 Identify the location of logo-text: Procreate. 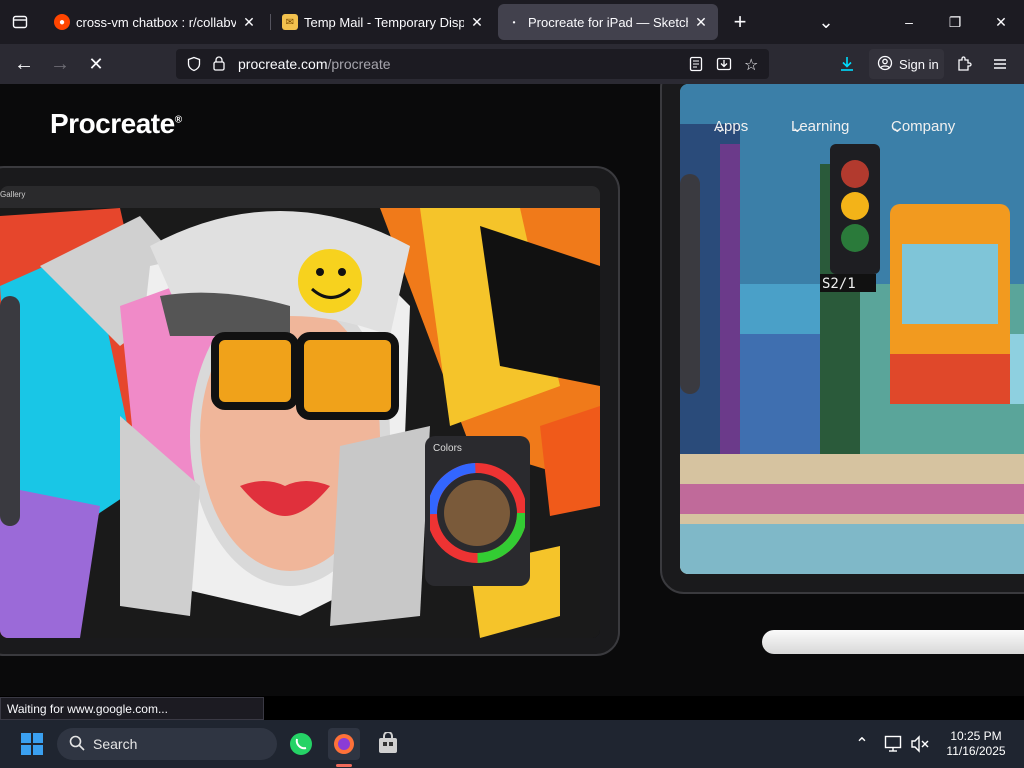
(112, 123).